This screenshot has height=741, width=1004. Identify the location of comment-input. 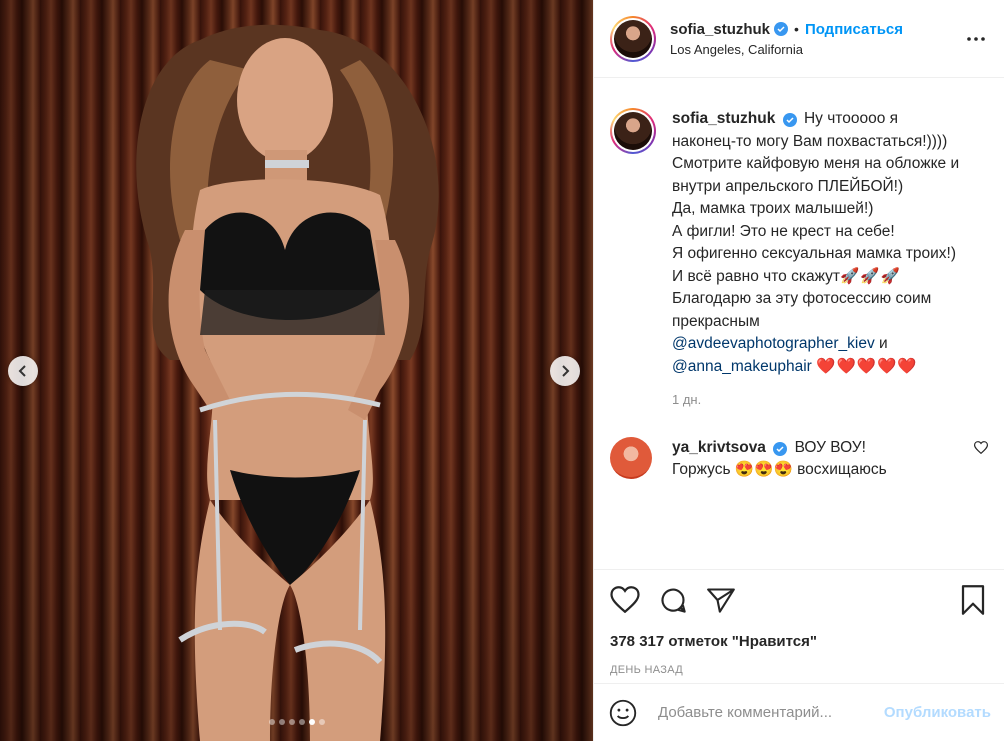
(771, 712).